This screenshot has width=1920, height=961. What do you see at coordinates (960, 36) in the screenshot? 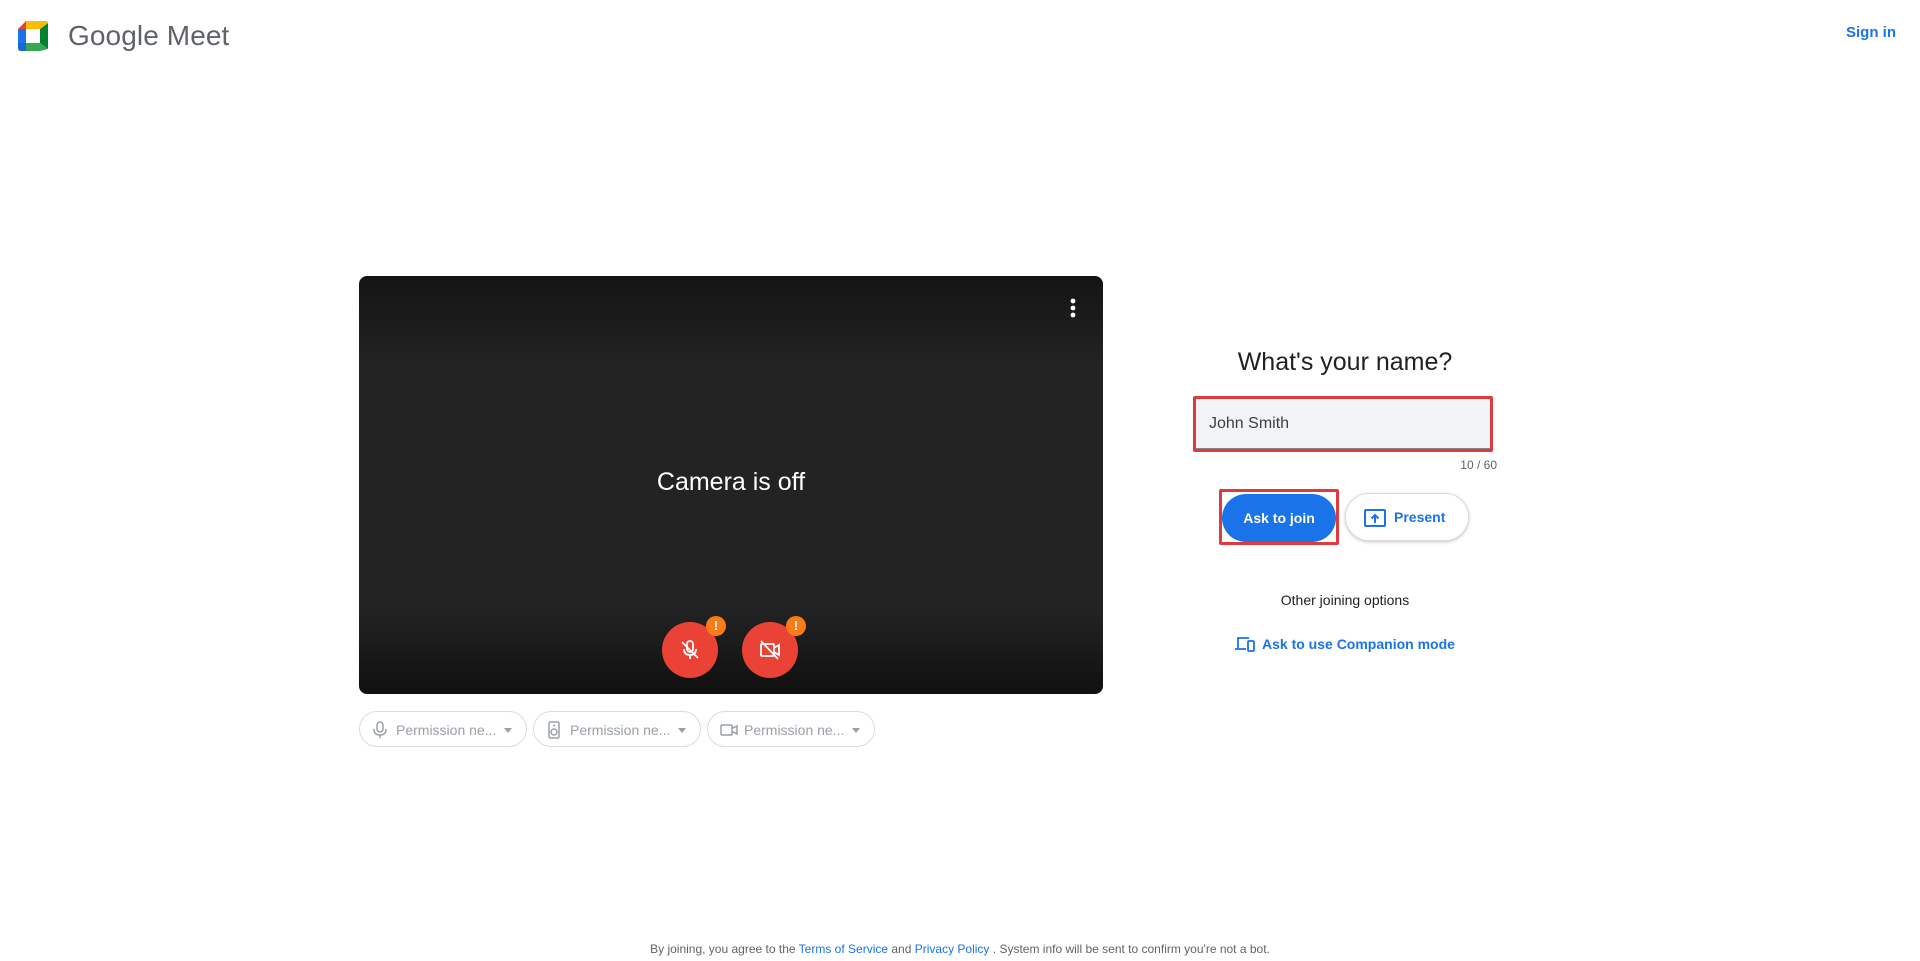
I see `header: Google Meet Sign in` at bounding box center [960, 36].